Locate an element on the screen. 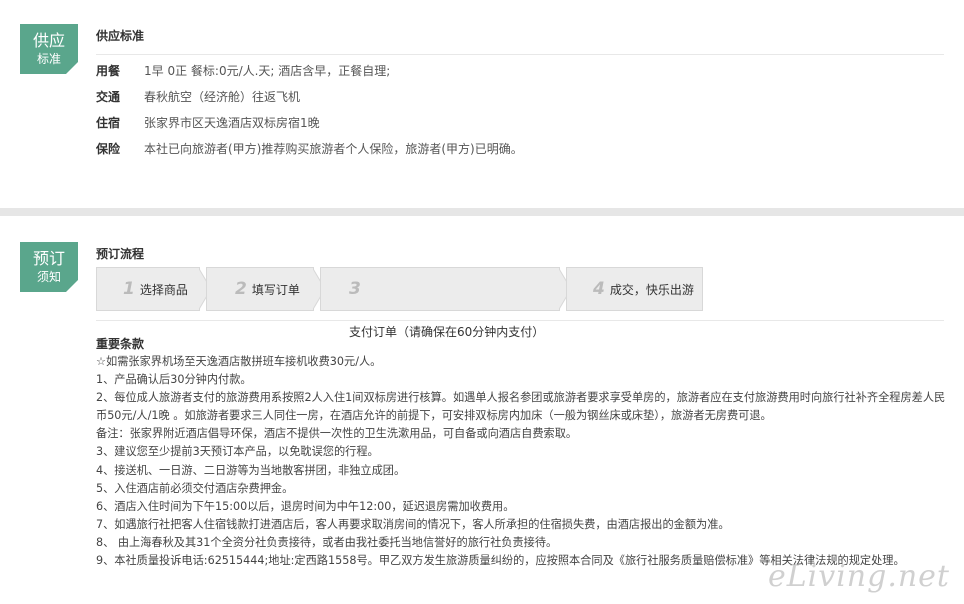 The height and width of the screenshot is (604, 964). step-number: 1 is located at coordinates (129, 289).